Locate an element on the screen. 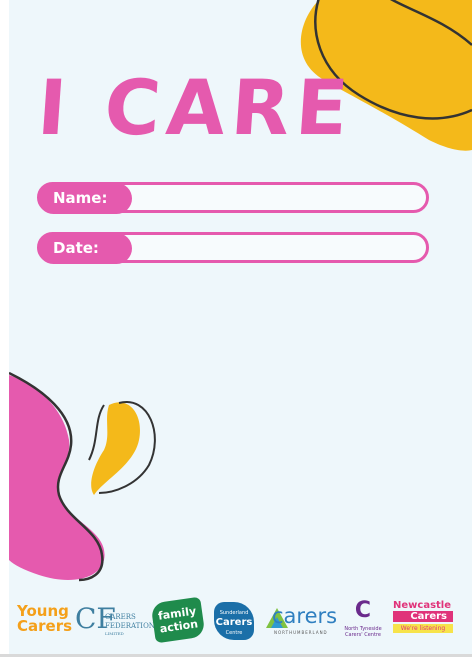 This screenshot has height=657, width=472. name-field: Name: is located at coordinates (233, 198).